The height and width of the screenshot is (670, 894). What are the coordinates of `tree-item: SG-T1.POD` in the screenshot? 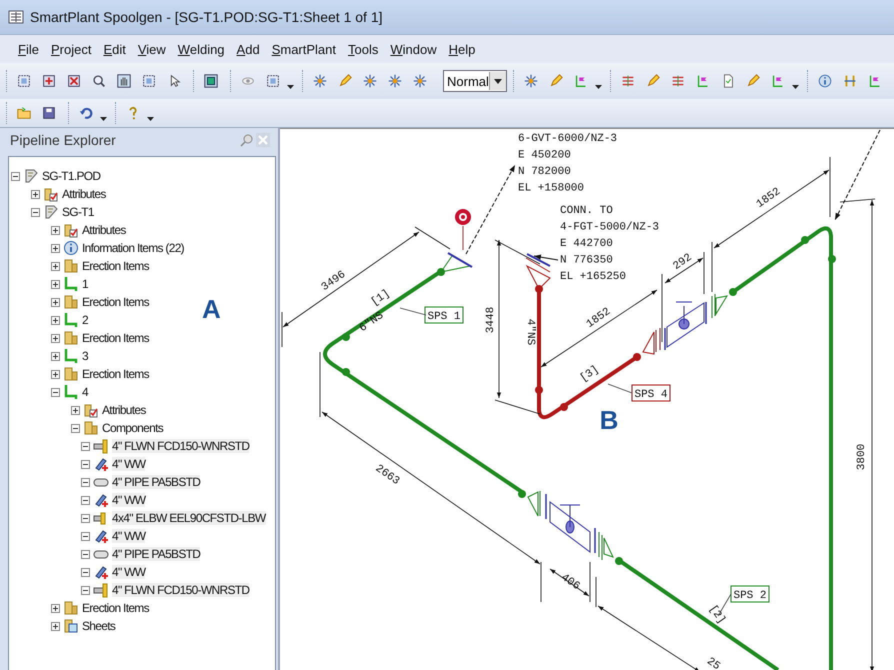 It's located at (71, 176).